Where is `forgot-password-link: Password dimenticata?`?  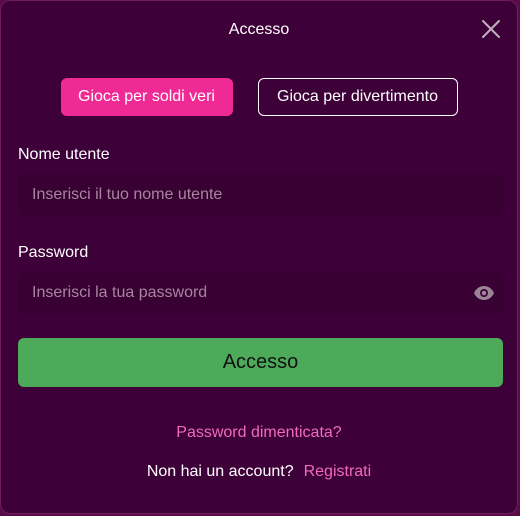
forgot-password-link: Password dimenticata? is located at coordinates (258, 432).